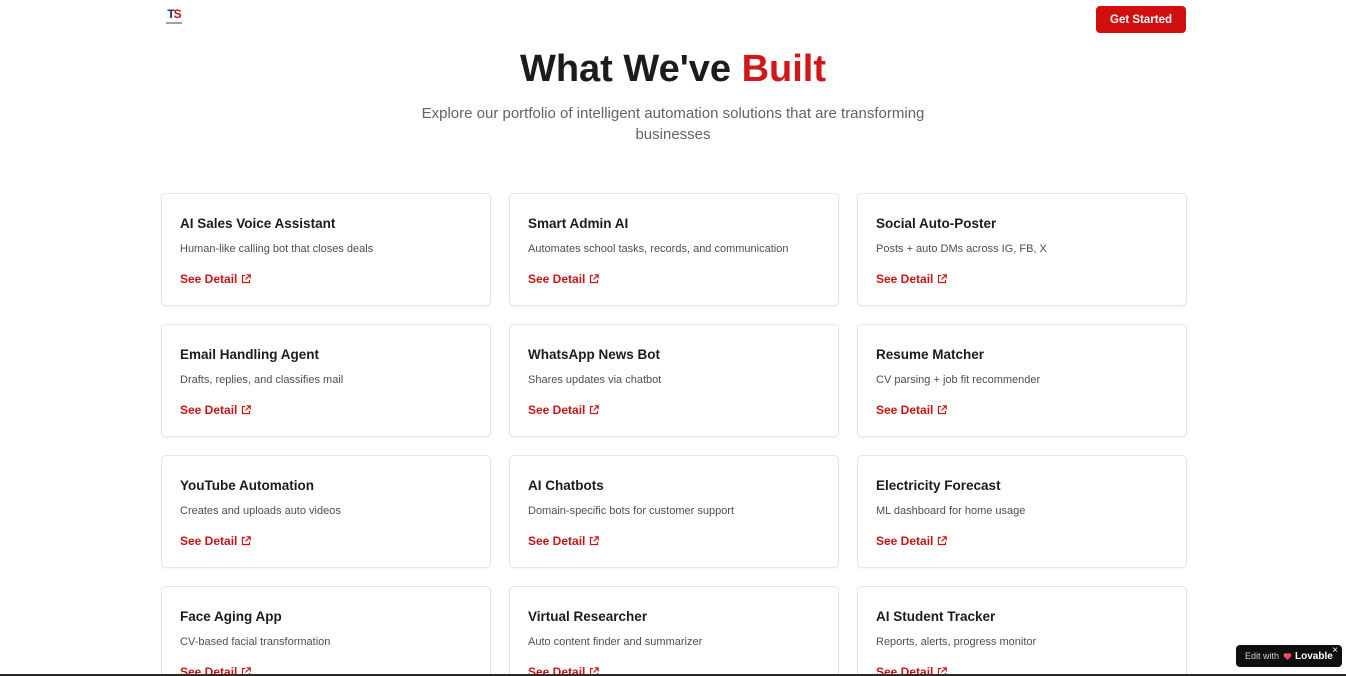  Describe the element at coordinates (956, 642) in the screenshot. I see `project-description: Reports, alerts, progress monitor` at that location.